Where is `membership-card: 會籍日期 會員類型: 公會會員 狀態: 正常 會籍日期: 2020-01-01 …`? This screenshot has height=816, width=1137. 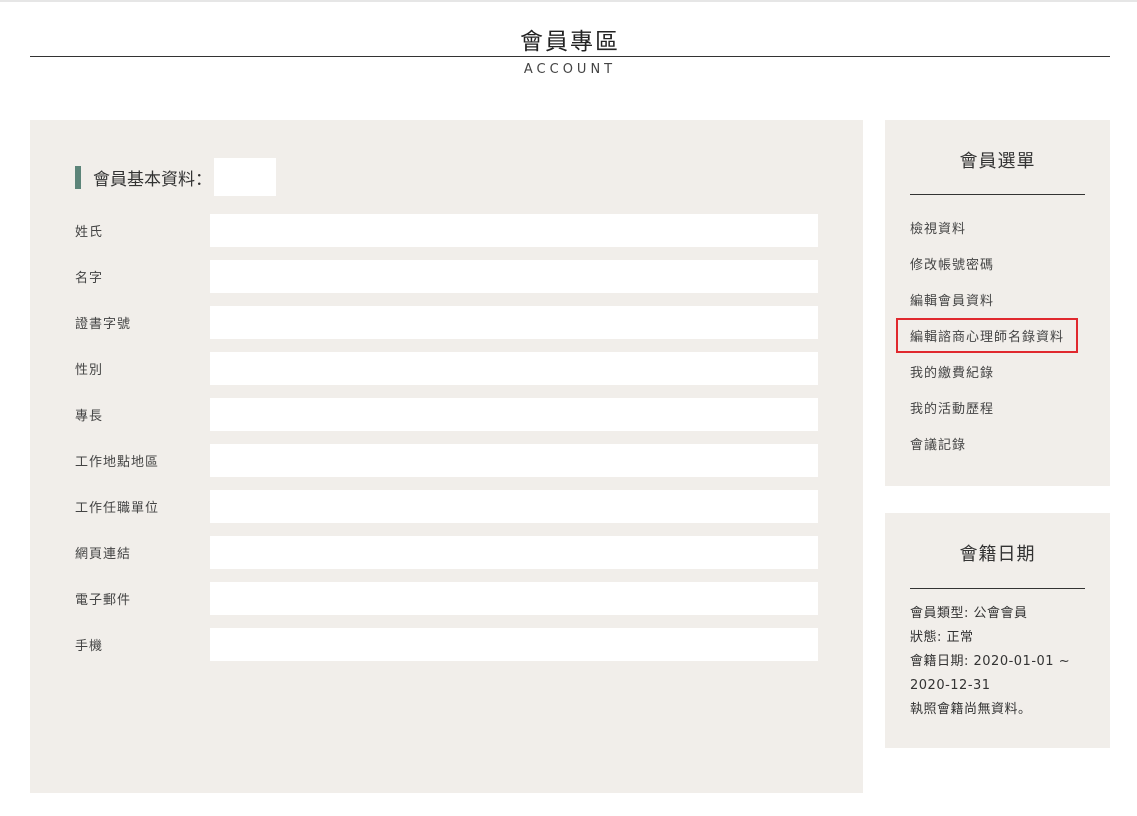
membership-card: 會籍日期 會員類型: 公會會員 狀態: 正常 會籍日期: 2020-01-01 … is located at coordinates (997, 630).